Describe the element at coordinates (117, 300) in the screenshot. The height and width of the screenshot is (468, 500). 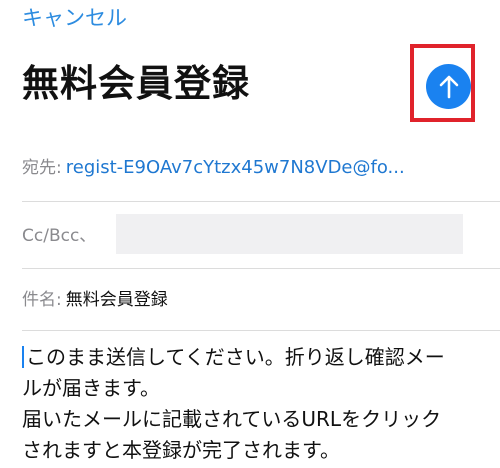
I see `subject-value: 無料会員登録` at that location.